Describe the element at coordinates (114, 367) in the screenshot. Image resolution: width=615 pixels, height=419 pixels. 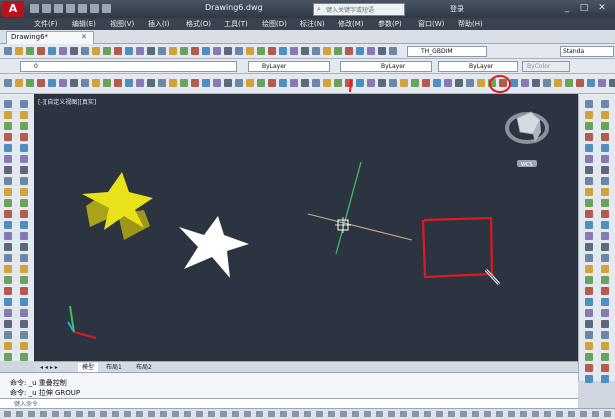
I see `tab-layout1: 布局1` at that location.